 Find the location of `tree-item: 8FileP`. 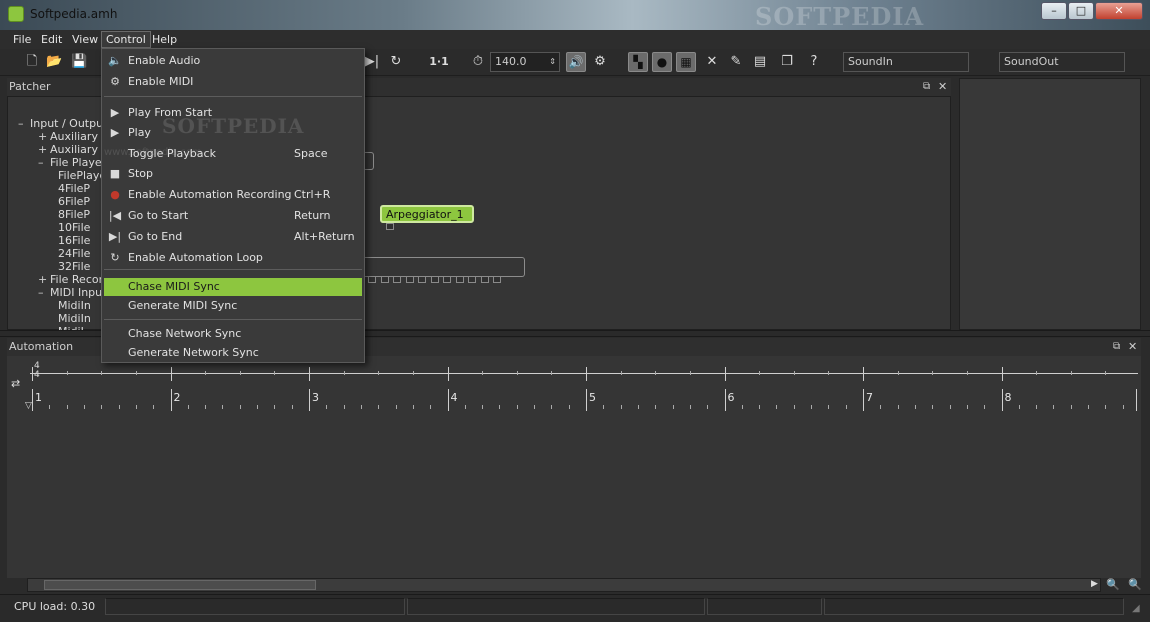

tree-item: 8FileP is located at coordinates (74, 214).